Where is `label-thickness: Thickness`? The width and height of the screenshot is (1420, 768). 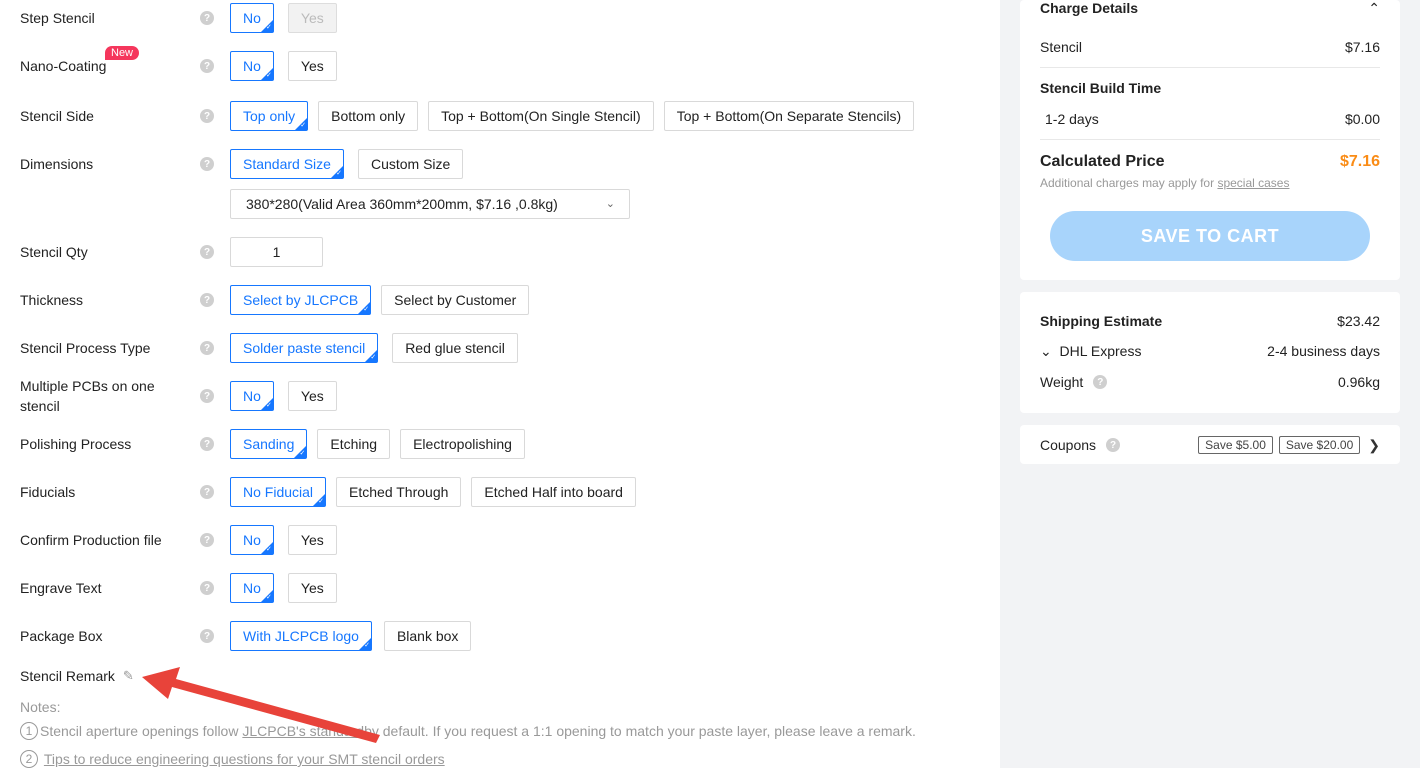
label-thickness: Thickness is located at coordinates (52, 300).